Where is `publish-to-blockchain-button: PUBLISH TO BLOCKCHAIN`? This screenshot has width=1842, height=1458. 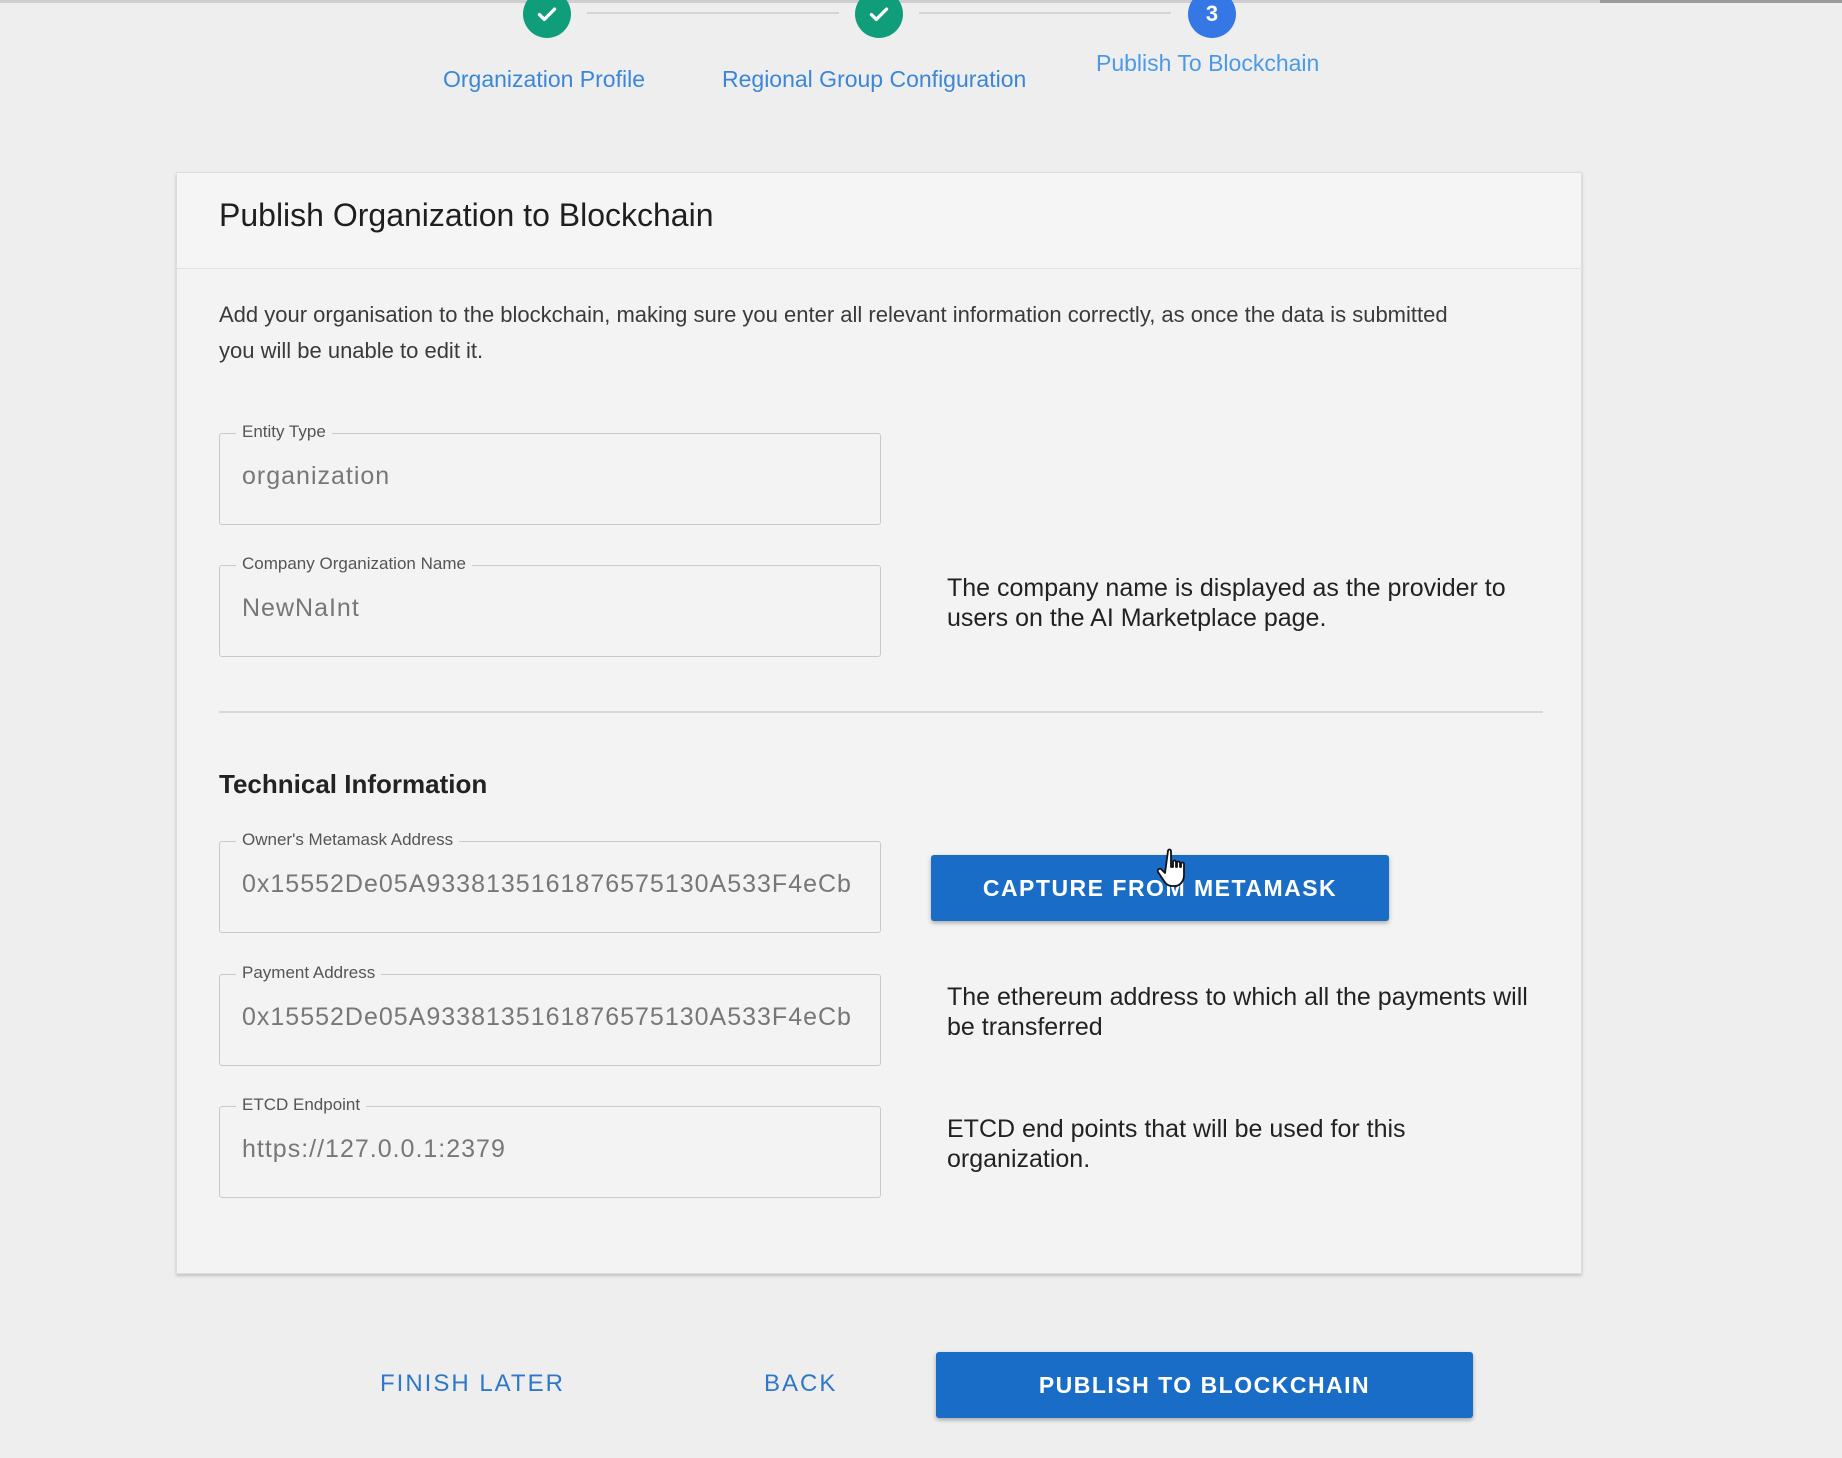 publish-to-blockchain-button: PUBLISH TO BLOCKCHAIN is located at coordinates (1204, 1385).